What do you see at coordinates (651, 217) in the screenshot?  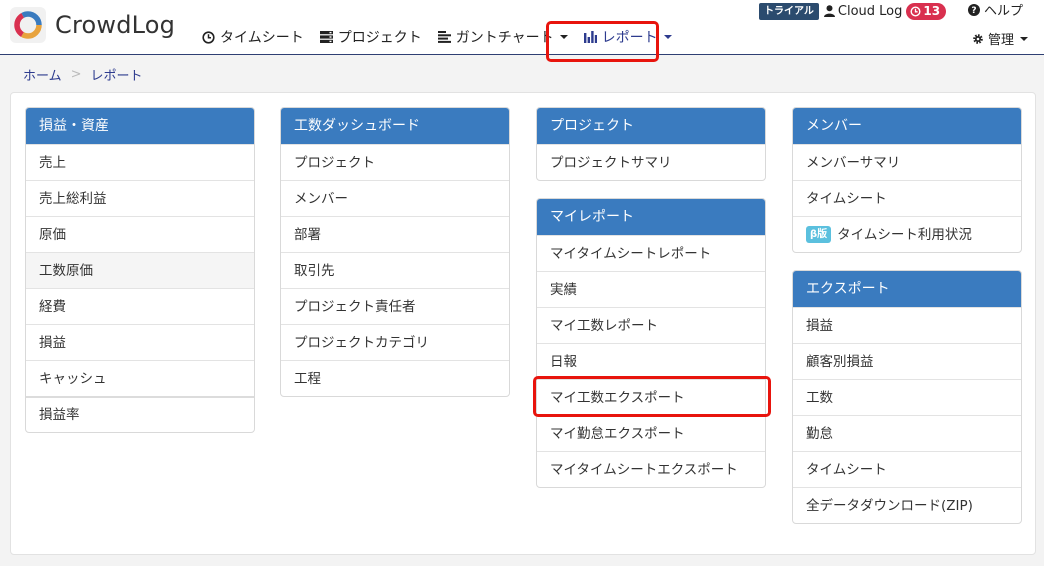 I see `card-title: マイレポート` at bounding box center [651, 217].